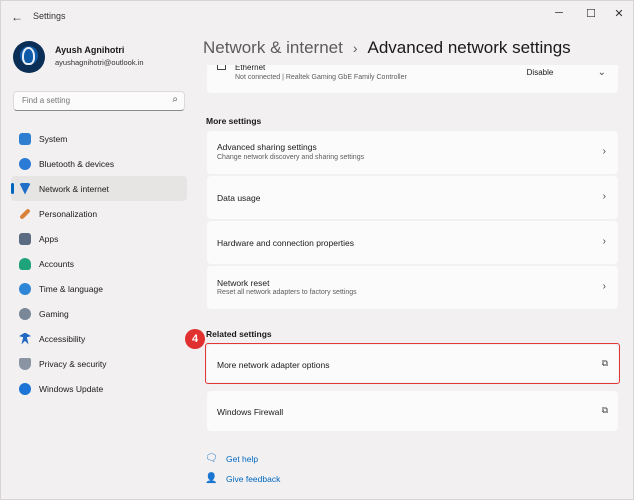 The height and width of the screenshot is (500, 634). I want to click on row-title: Data usage, so click(239, 198).